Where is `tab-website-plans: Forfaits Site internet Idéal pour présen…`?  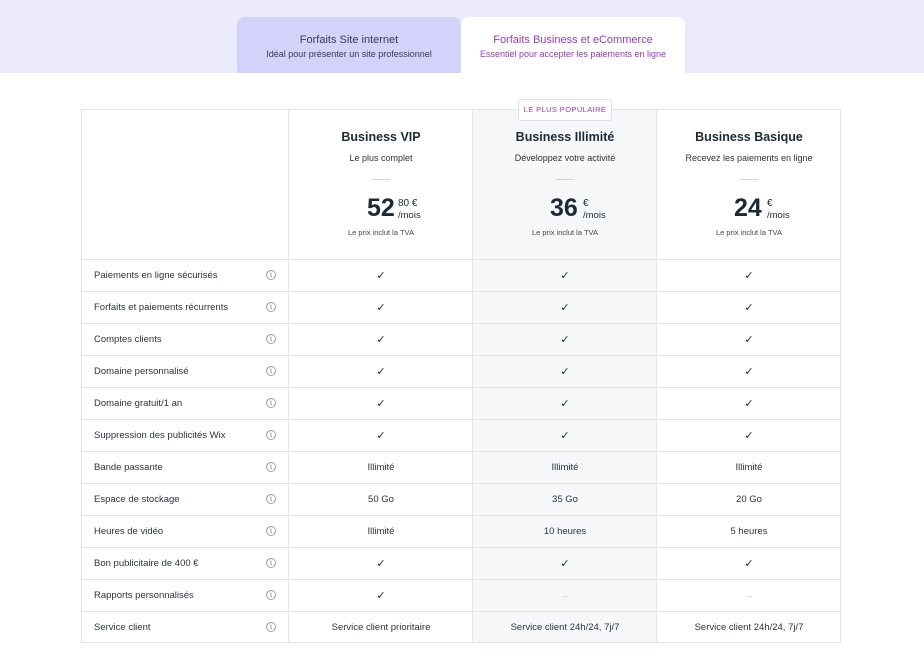 tab-website-plans: Forfaits Site internet Idéal pour présen… is located at coordinates (349, 45).